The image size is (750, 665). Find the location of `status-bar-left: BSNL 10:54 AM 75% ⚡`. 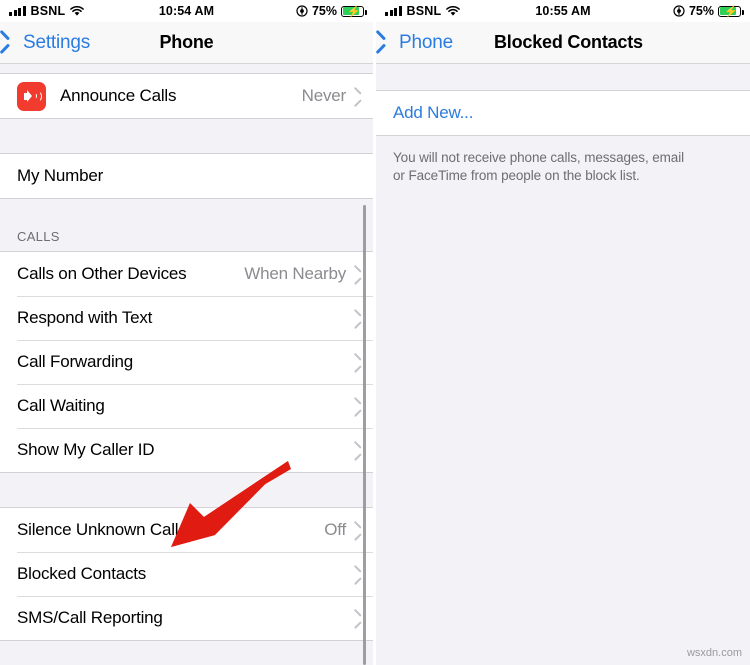

status-bar-left: BSNL 10:54 AM 75% ⚡ is located at coordinates (186, 11).